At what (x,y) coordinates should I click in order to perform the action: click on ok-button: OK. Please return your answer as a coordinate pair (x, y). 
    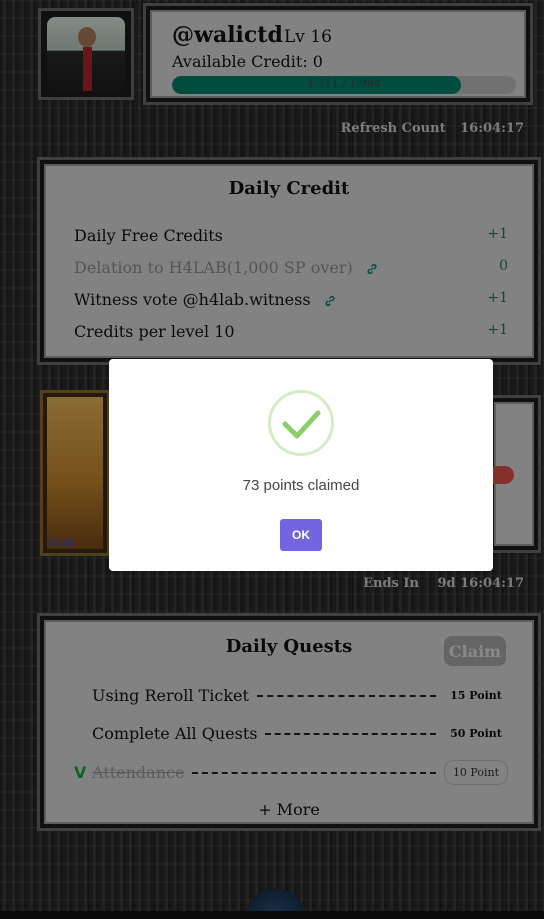
    Looking at the image, I should click on (301, 535).